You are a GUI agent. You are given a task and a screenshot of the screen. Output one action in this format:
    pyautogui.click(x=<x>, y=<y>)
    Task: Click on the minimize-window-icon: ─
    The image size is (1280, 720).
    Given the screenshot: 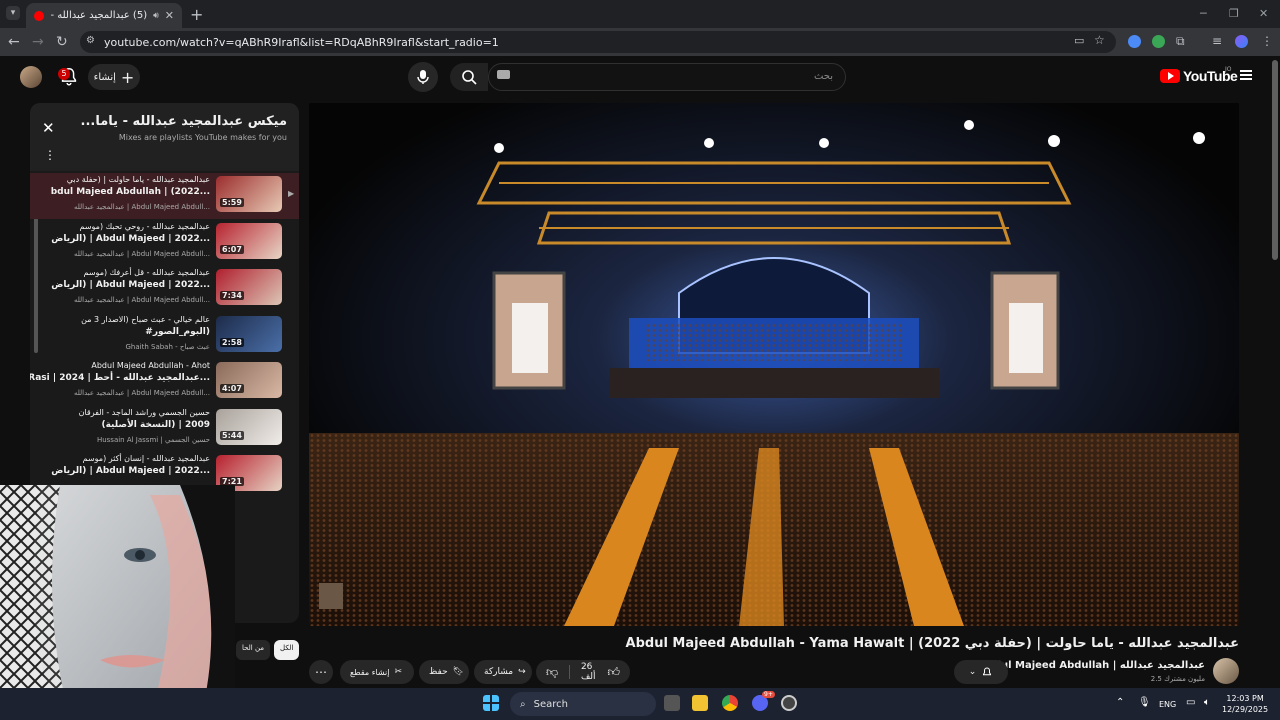 What is the action you would take?
    pyautogui.click(x=1203, y=13)
    